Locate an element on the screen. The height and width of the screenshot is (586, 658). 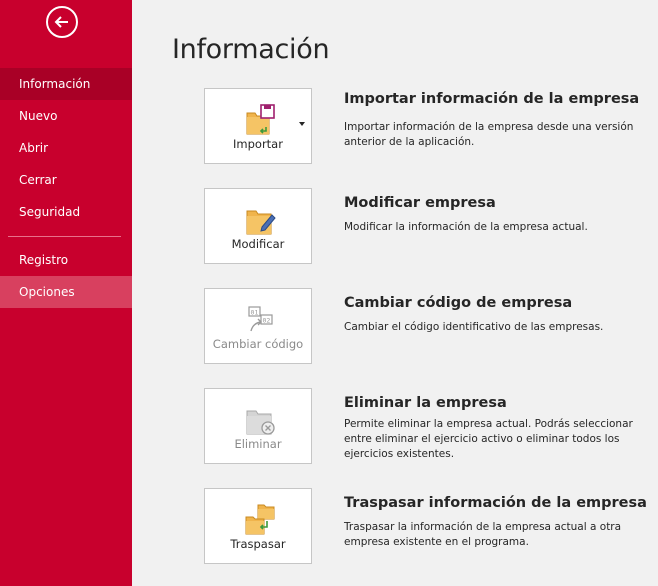
folder-pencil-icon is located at coordinates (261, 222).